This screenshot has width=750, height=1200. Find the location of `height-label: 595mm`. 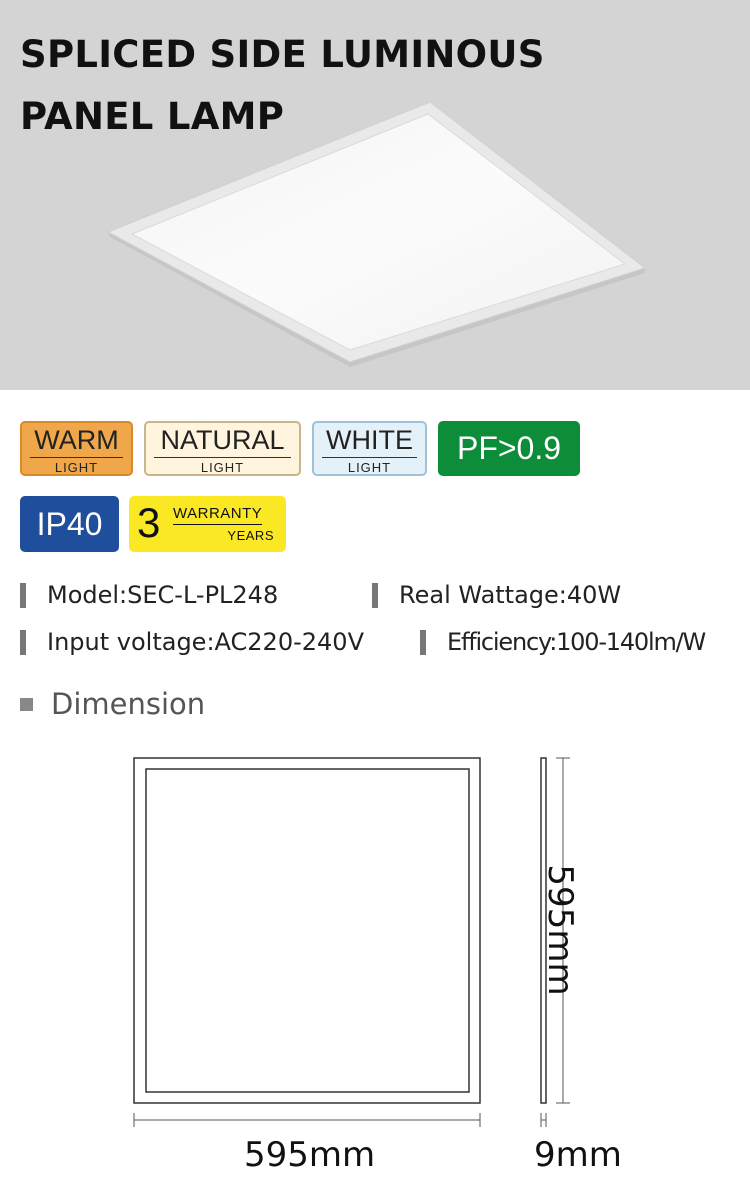

height-label: 595mm is located at coordinates (560, 930).